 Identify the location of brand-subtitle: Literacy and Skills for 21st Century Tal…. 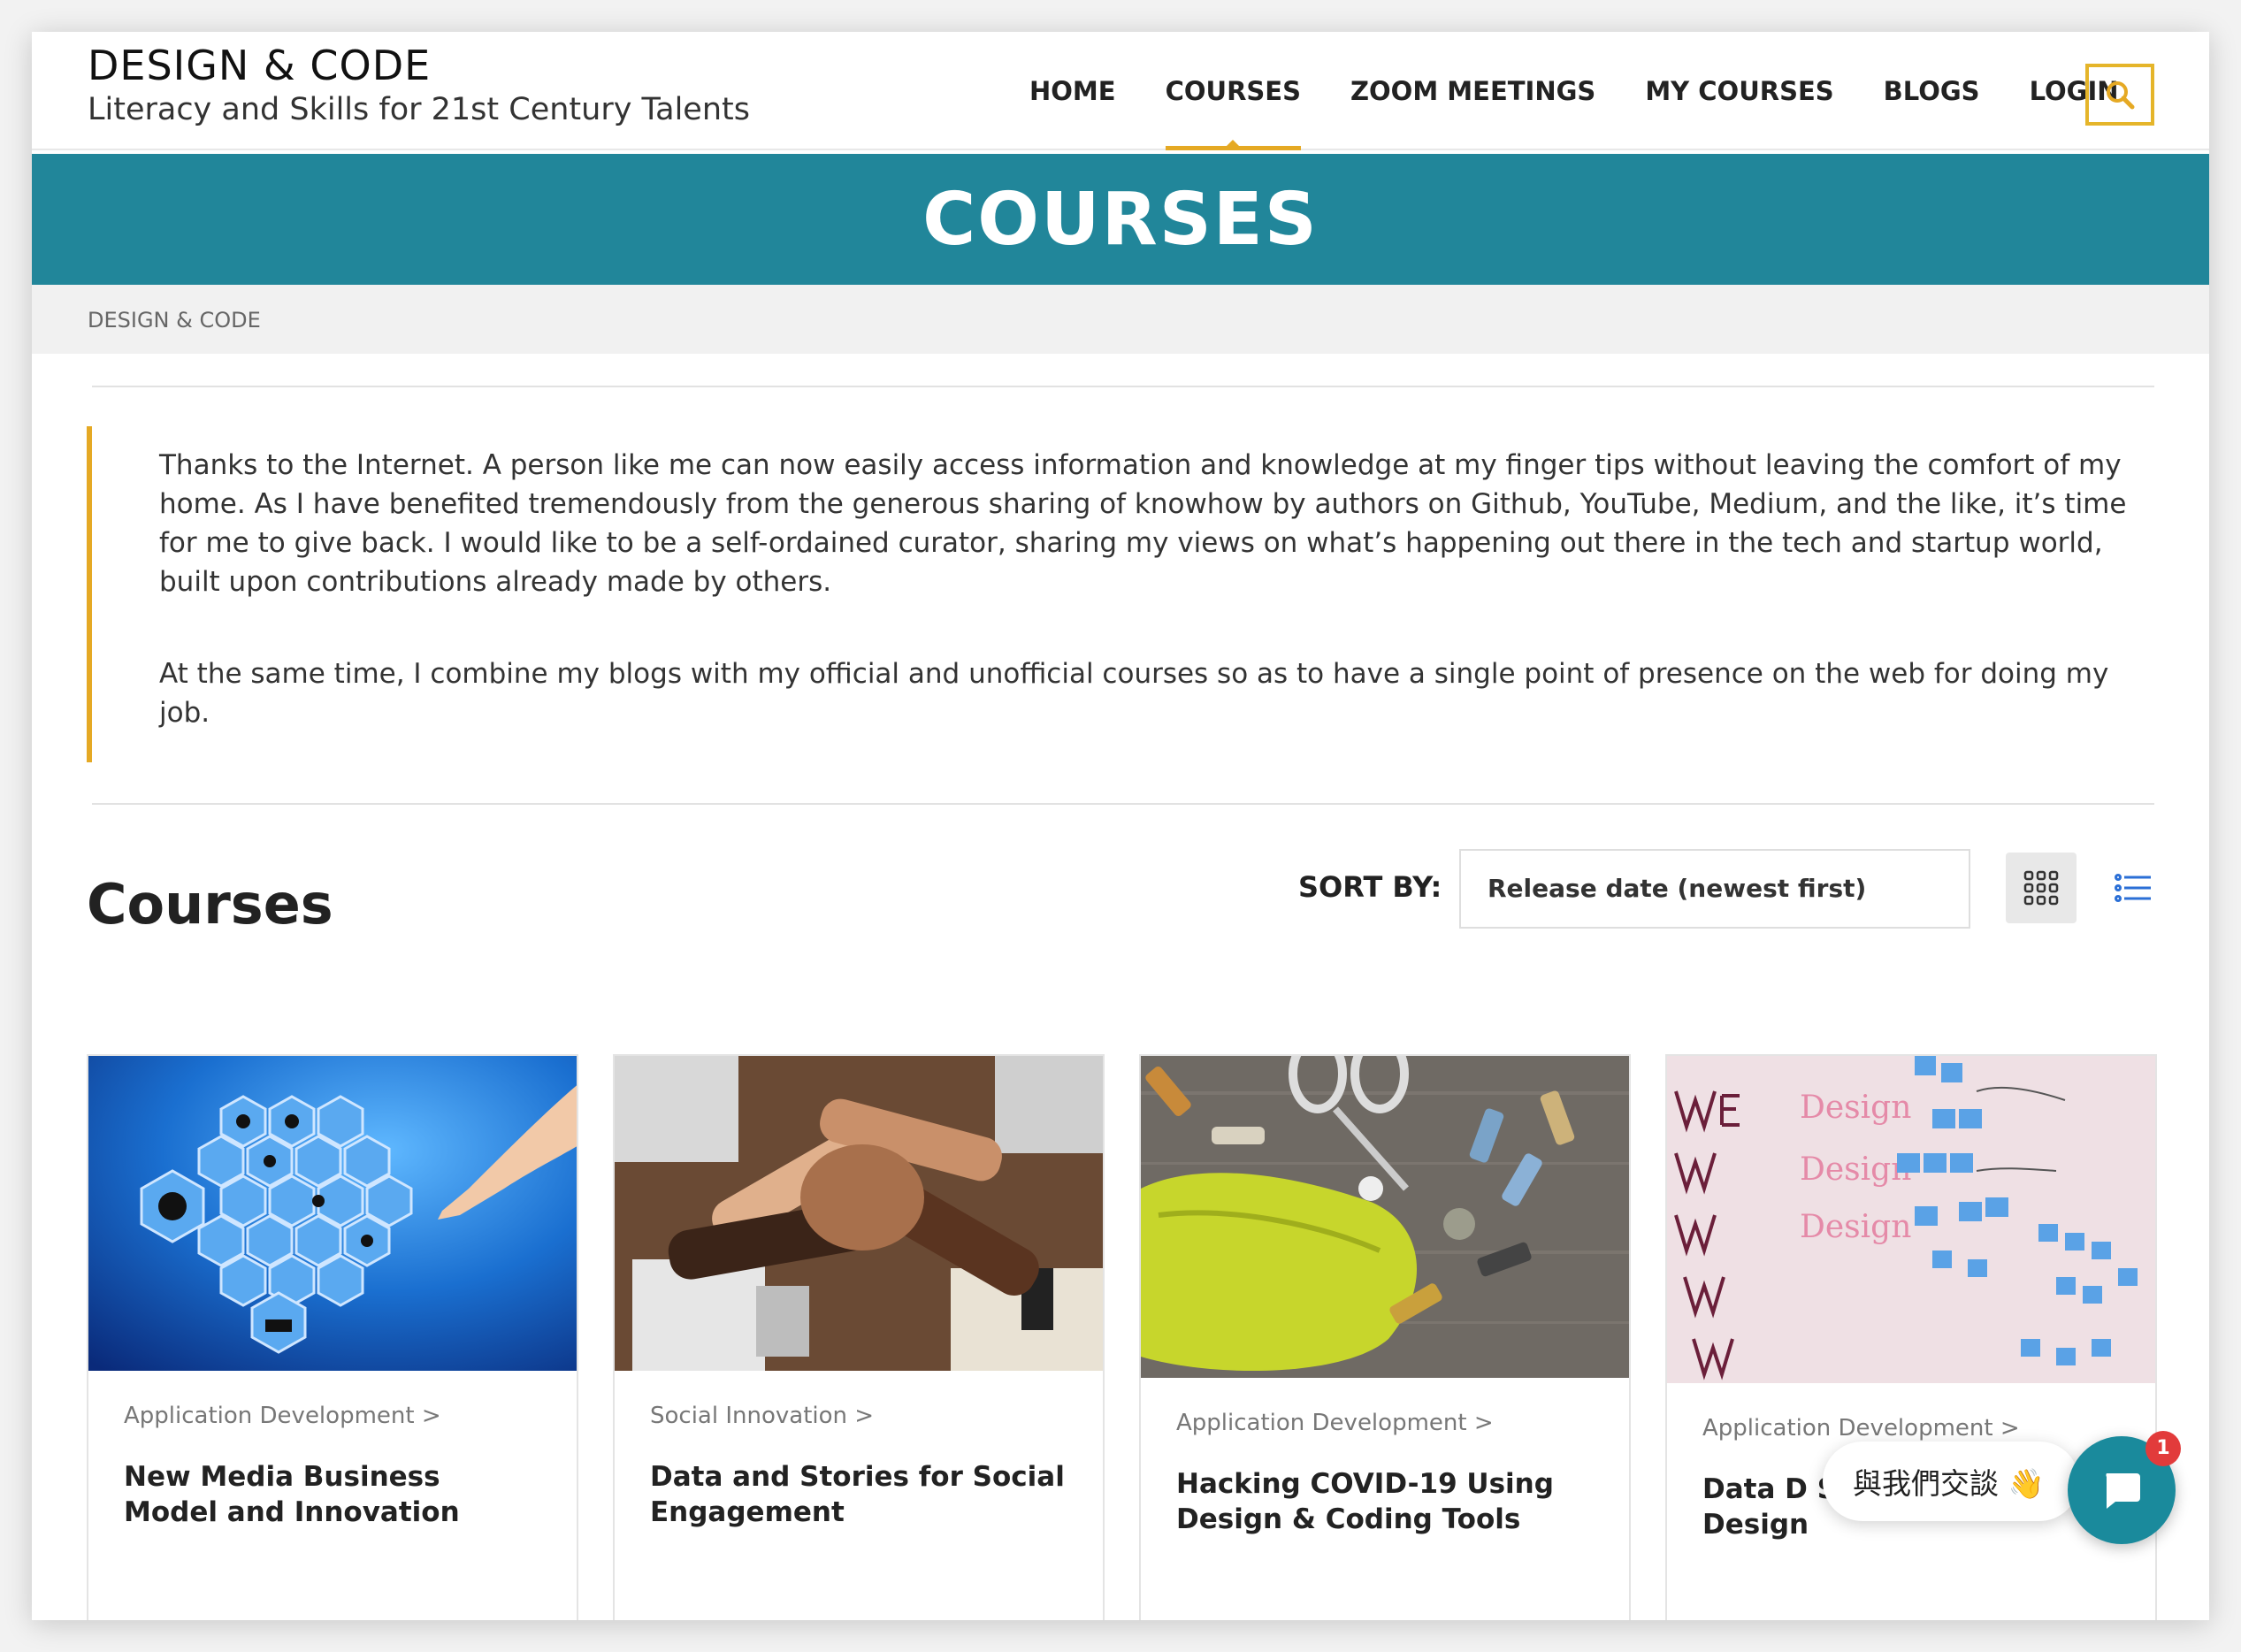
(419, 110).